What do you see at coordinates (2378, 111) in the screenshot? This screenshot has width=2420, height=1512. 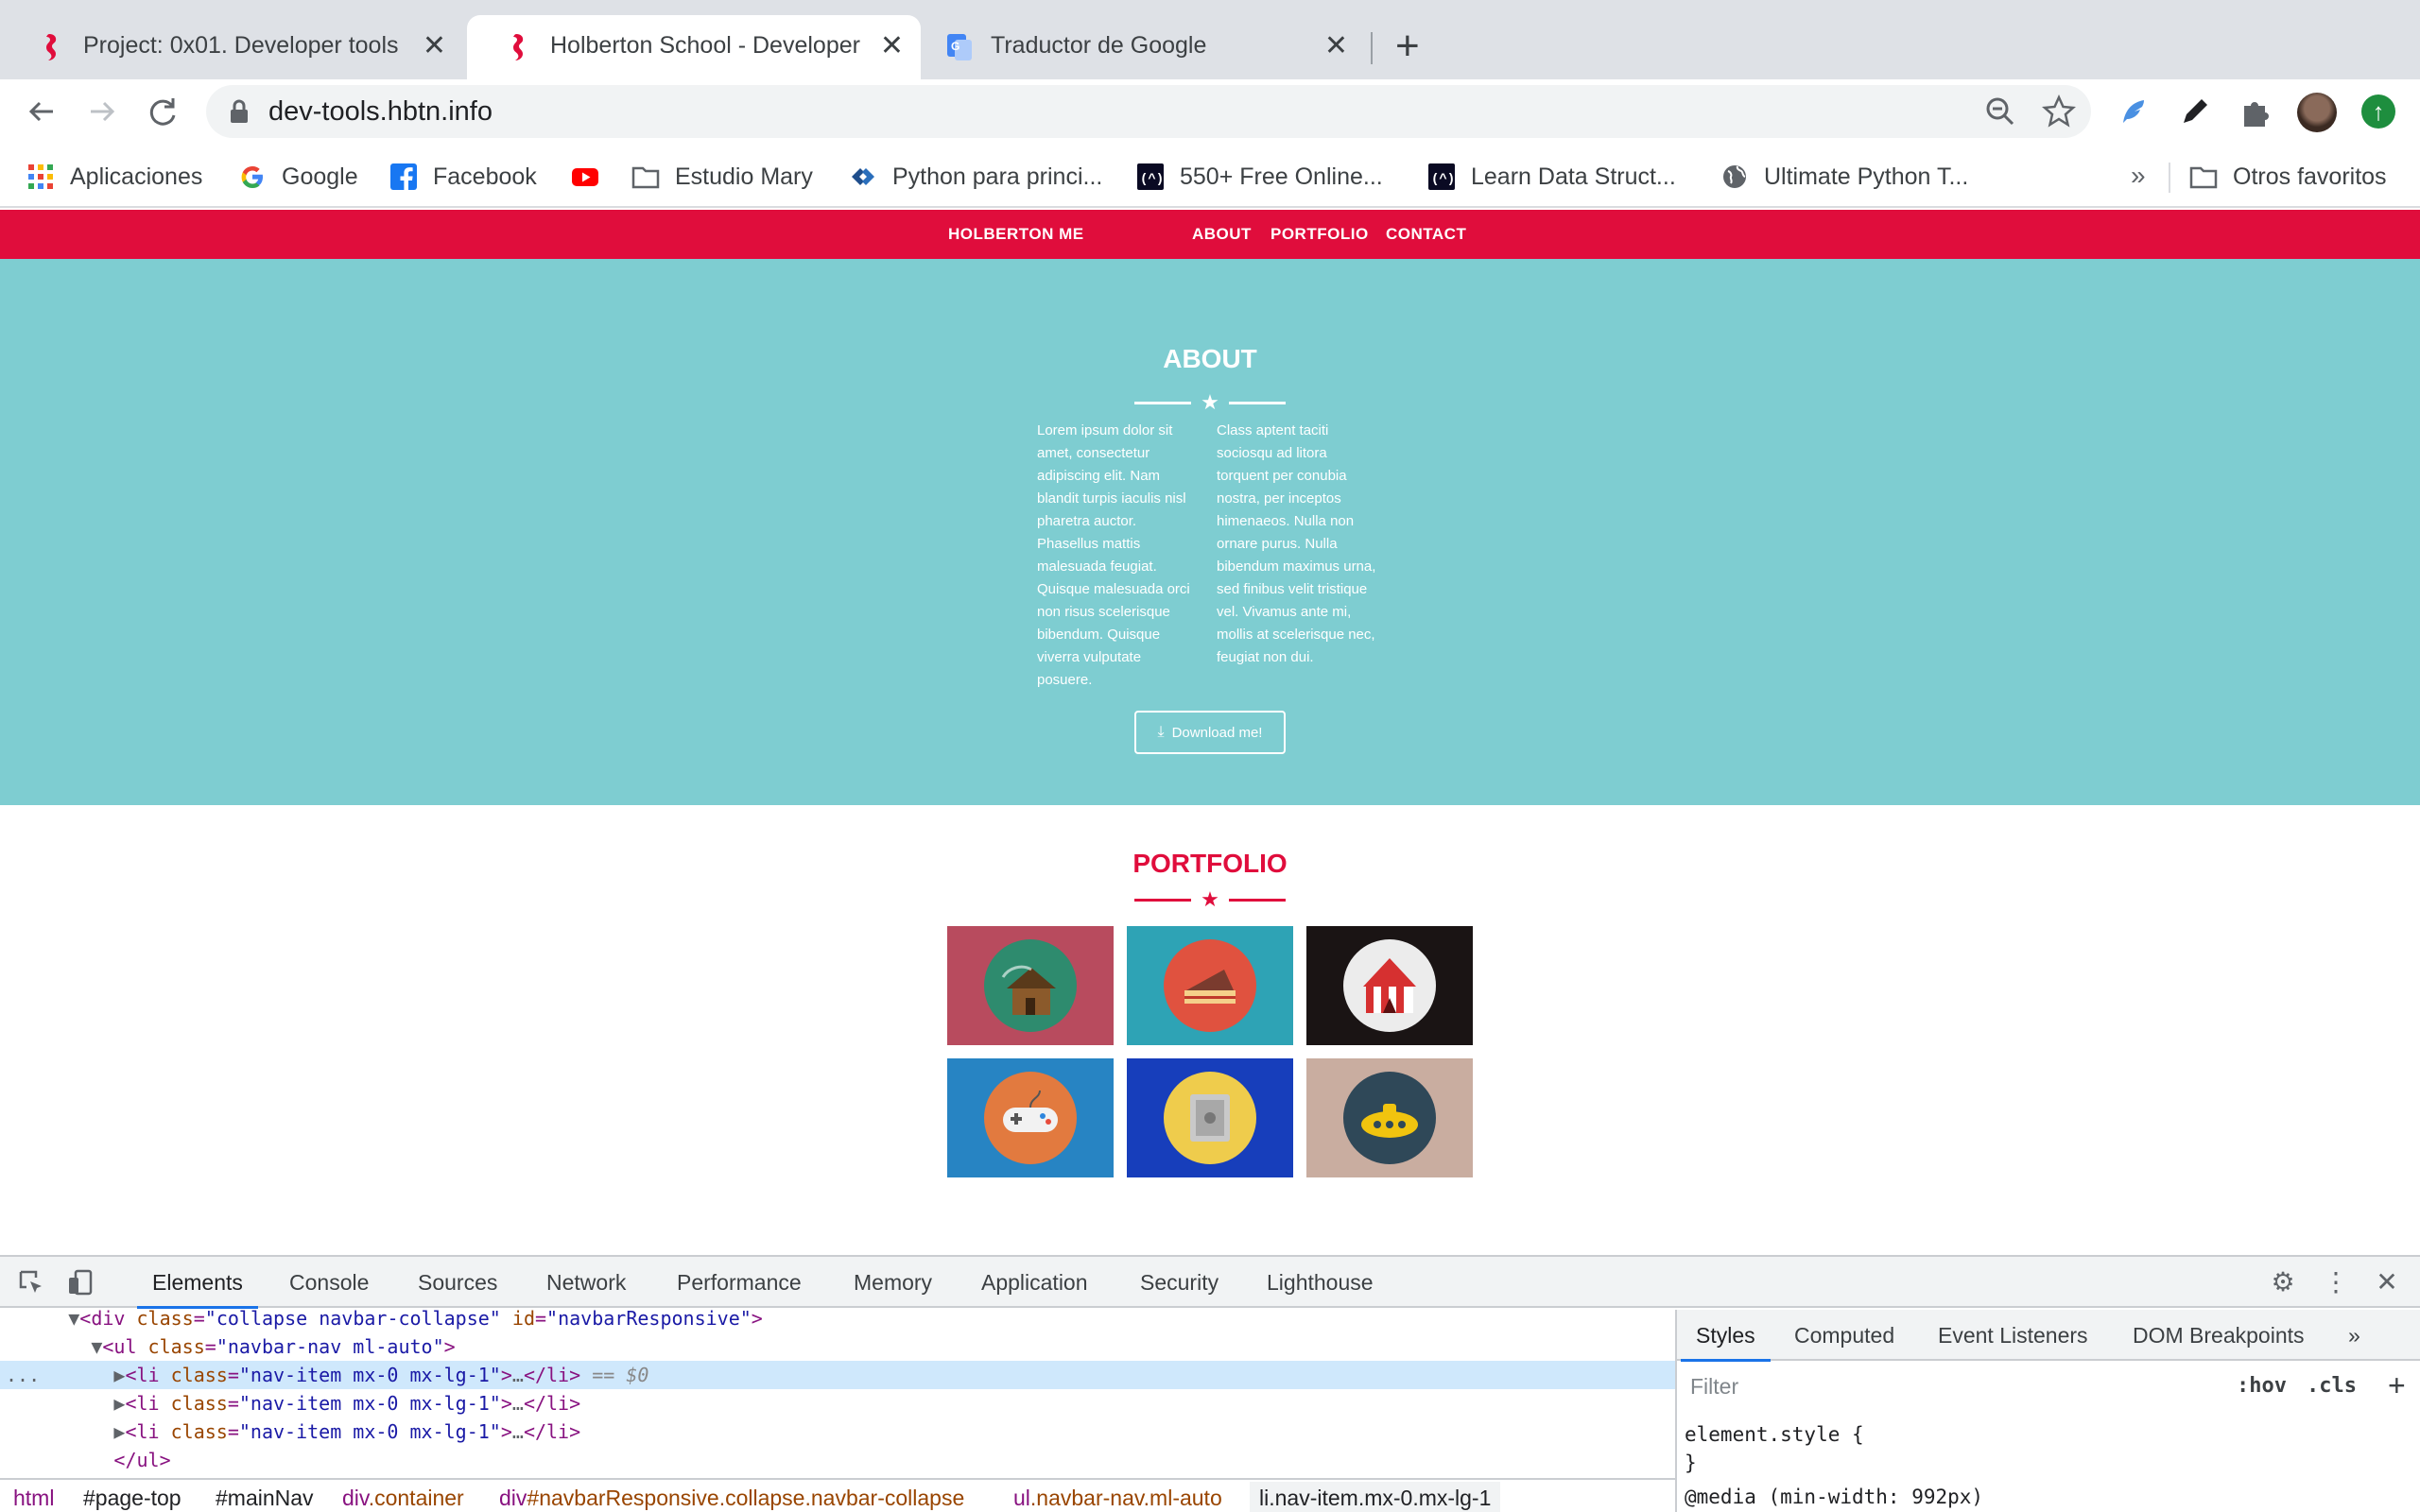 I see `update-arrow-icon: ↑` at bounding box center [2378, 111].